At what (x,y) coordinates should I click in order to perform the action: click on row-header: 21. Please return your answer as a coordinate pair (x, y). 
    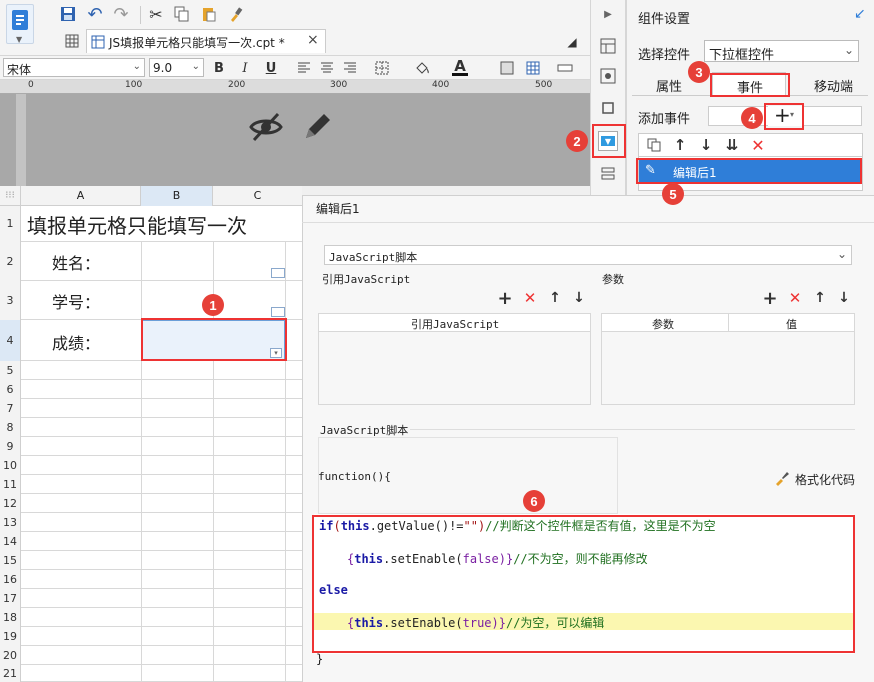
    Looking at the image, I should click on (10, 673).